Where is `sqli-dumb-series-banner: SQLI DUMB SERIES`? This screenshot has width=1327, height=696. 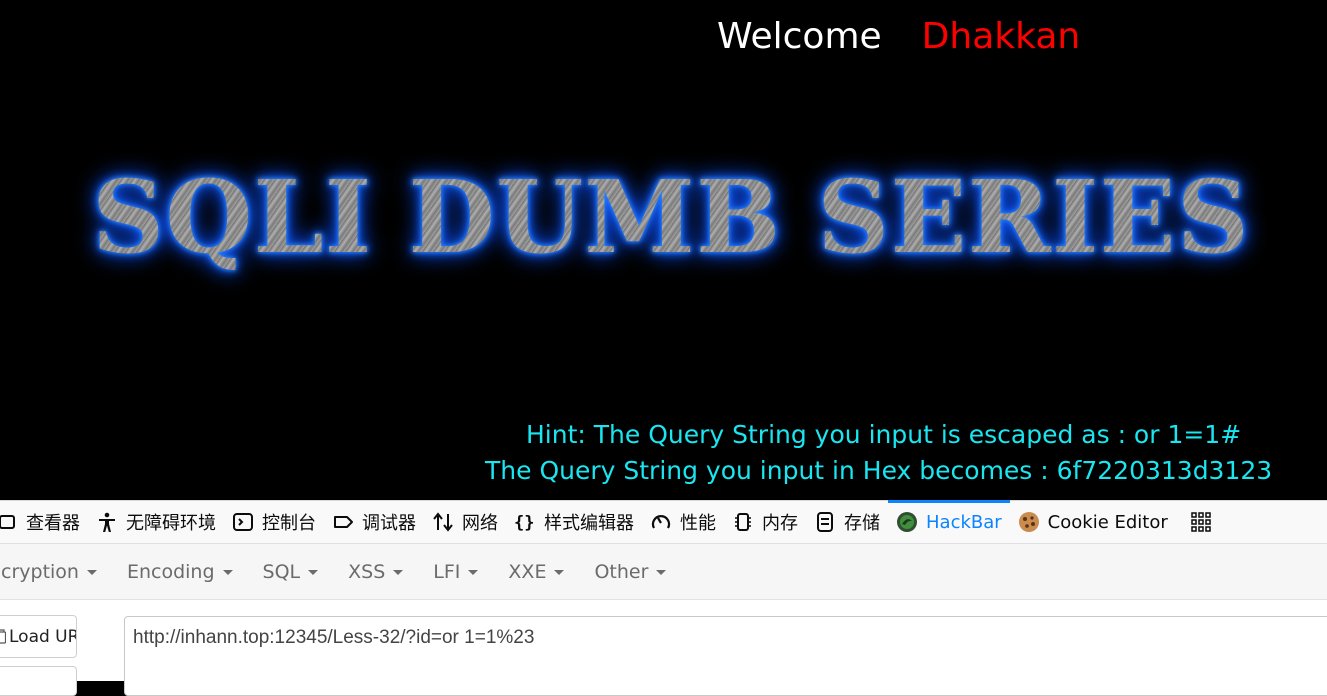 sqli-dumb-series-banner: SQLI DUMB SERIES is located at coordinates (671, 217).